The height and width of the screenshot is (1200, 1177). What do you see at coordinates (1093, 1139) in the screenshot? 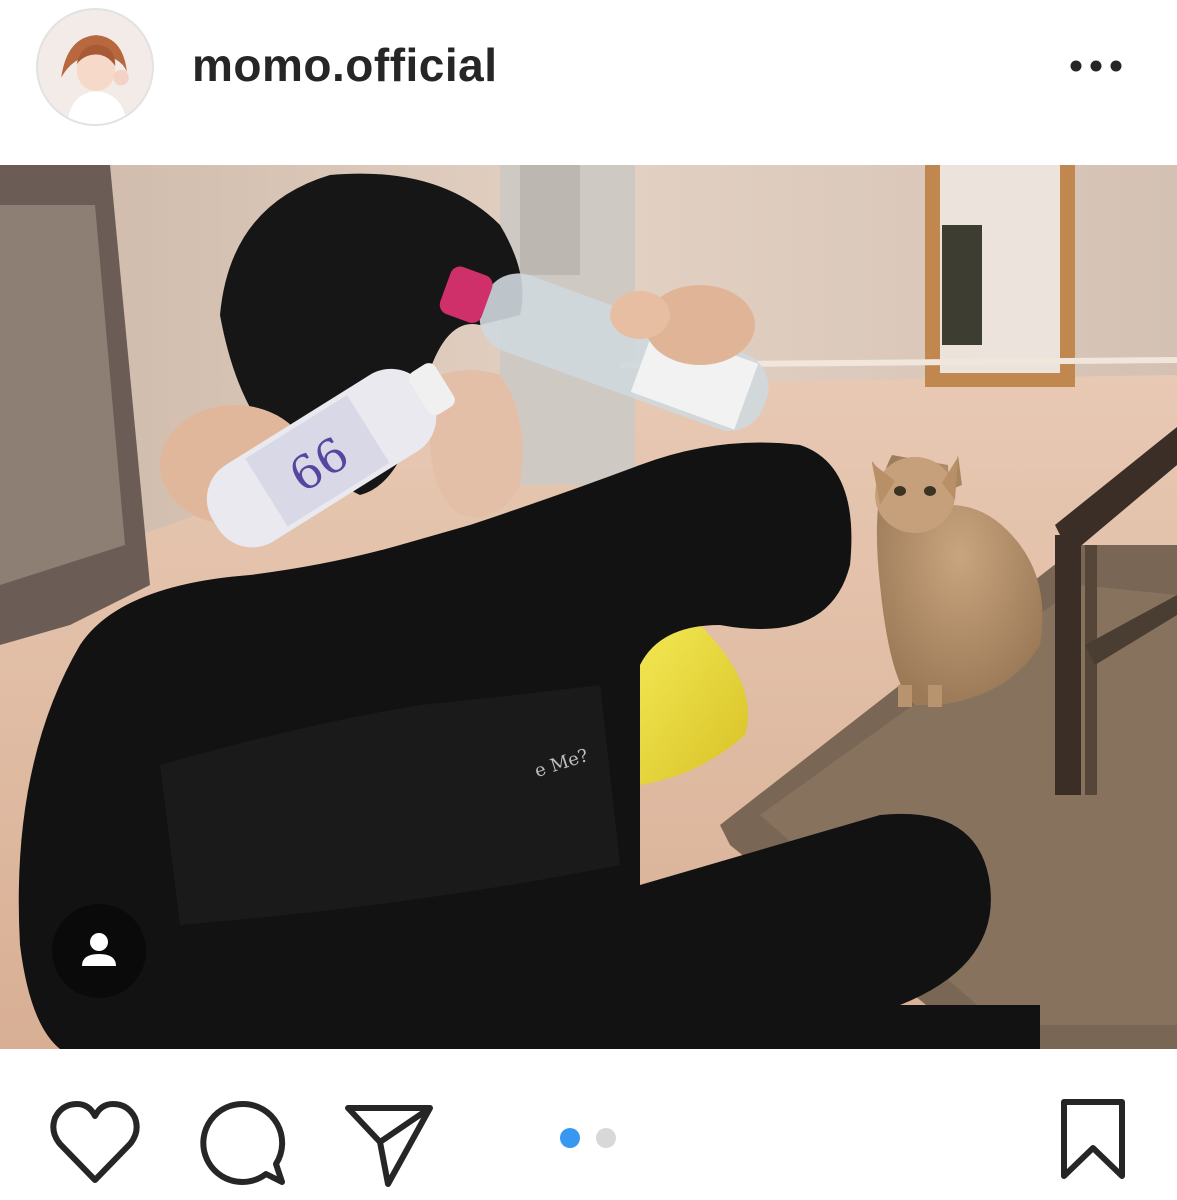
I see `bookmark-icon` at bounding box center [1093, 1139].